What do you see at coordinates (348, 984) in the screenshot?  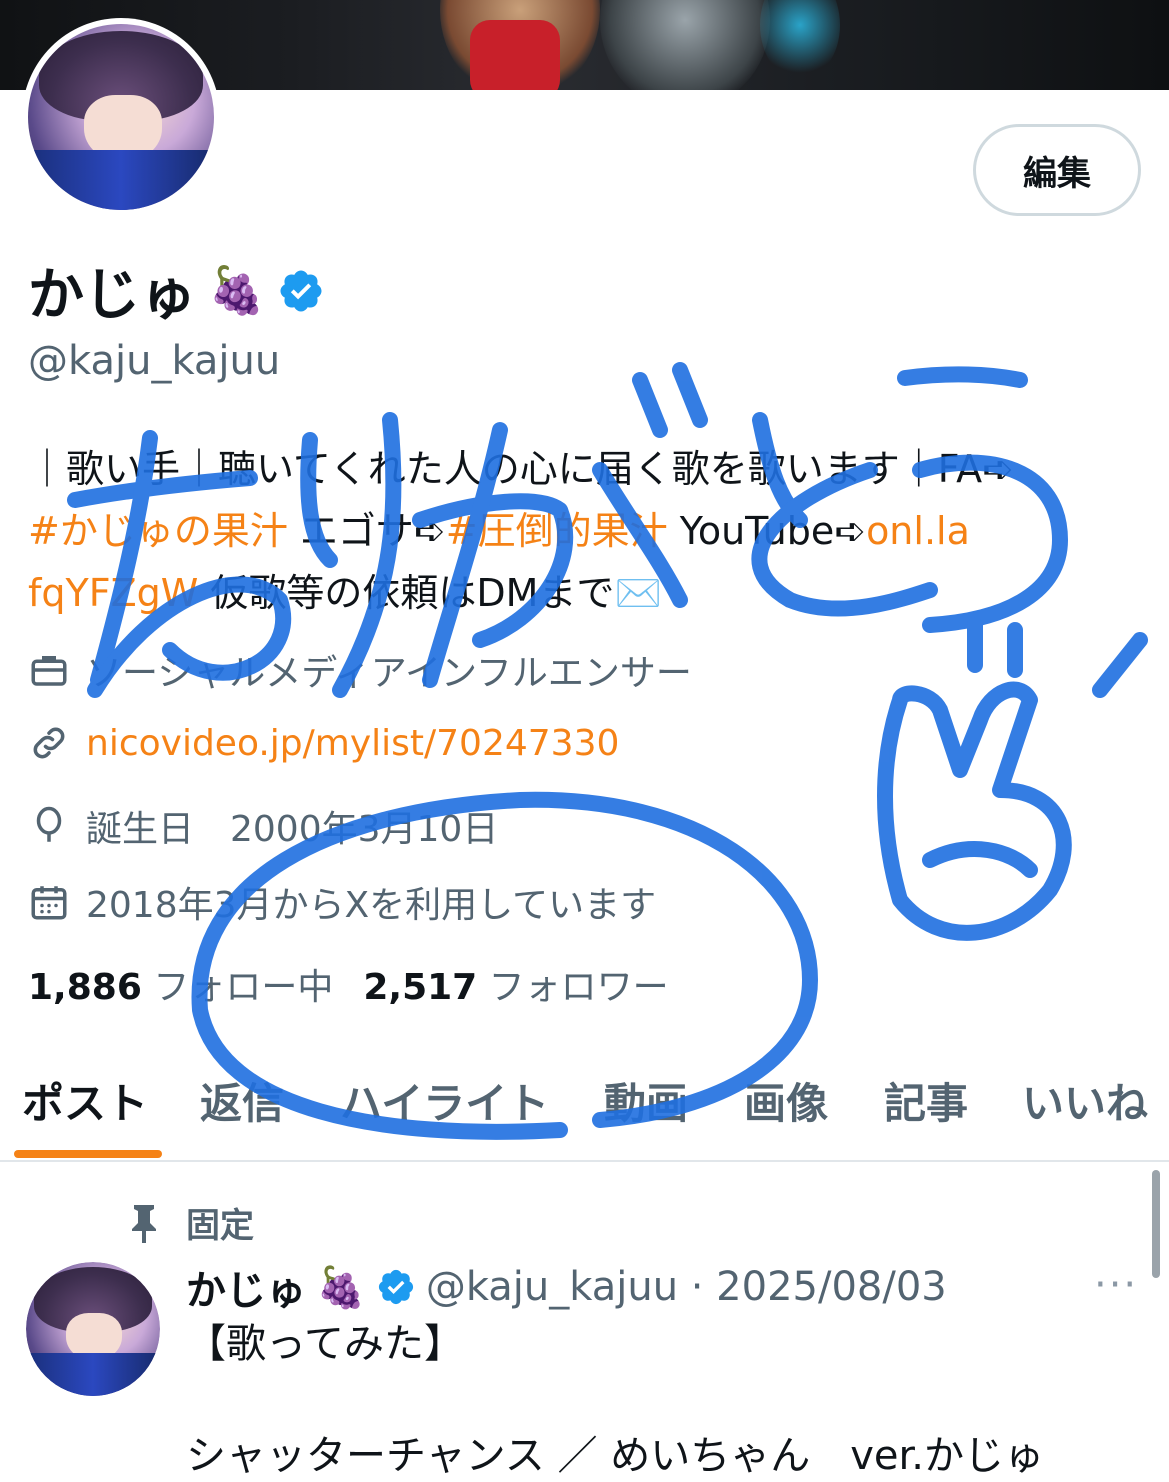 I see `follow-stats: 1,886 フォロー中 2,517 フォロワー` at bounding box center [348, 984].